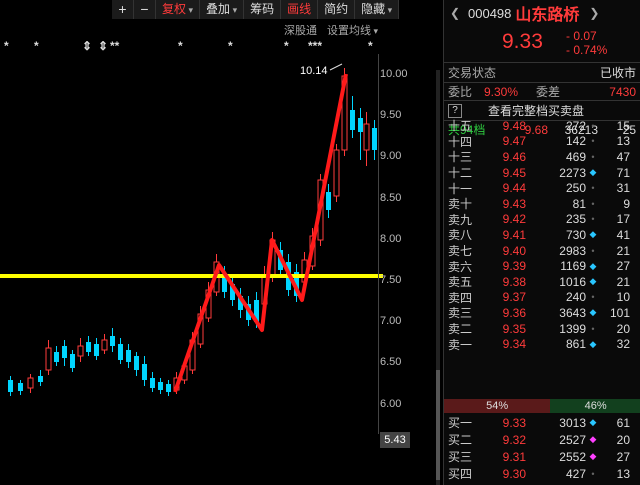  Describe the element at coordinates (395, 440) in the screenshot. I see `current-price-tag: 5.43` at that location.